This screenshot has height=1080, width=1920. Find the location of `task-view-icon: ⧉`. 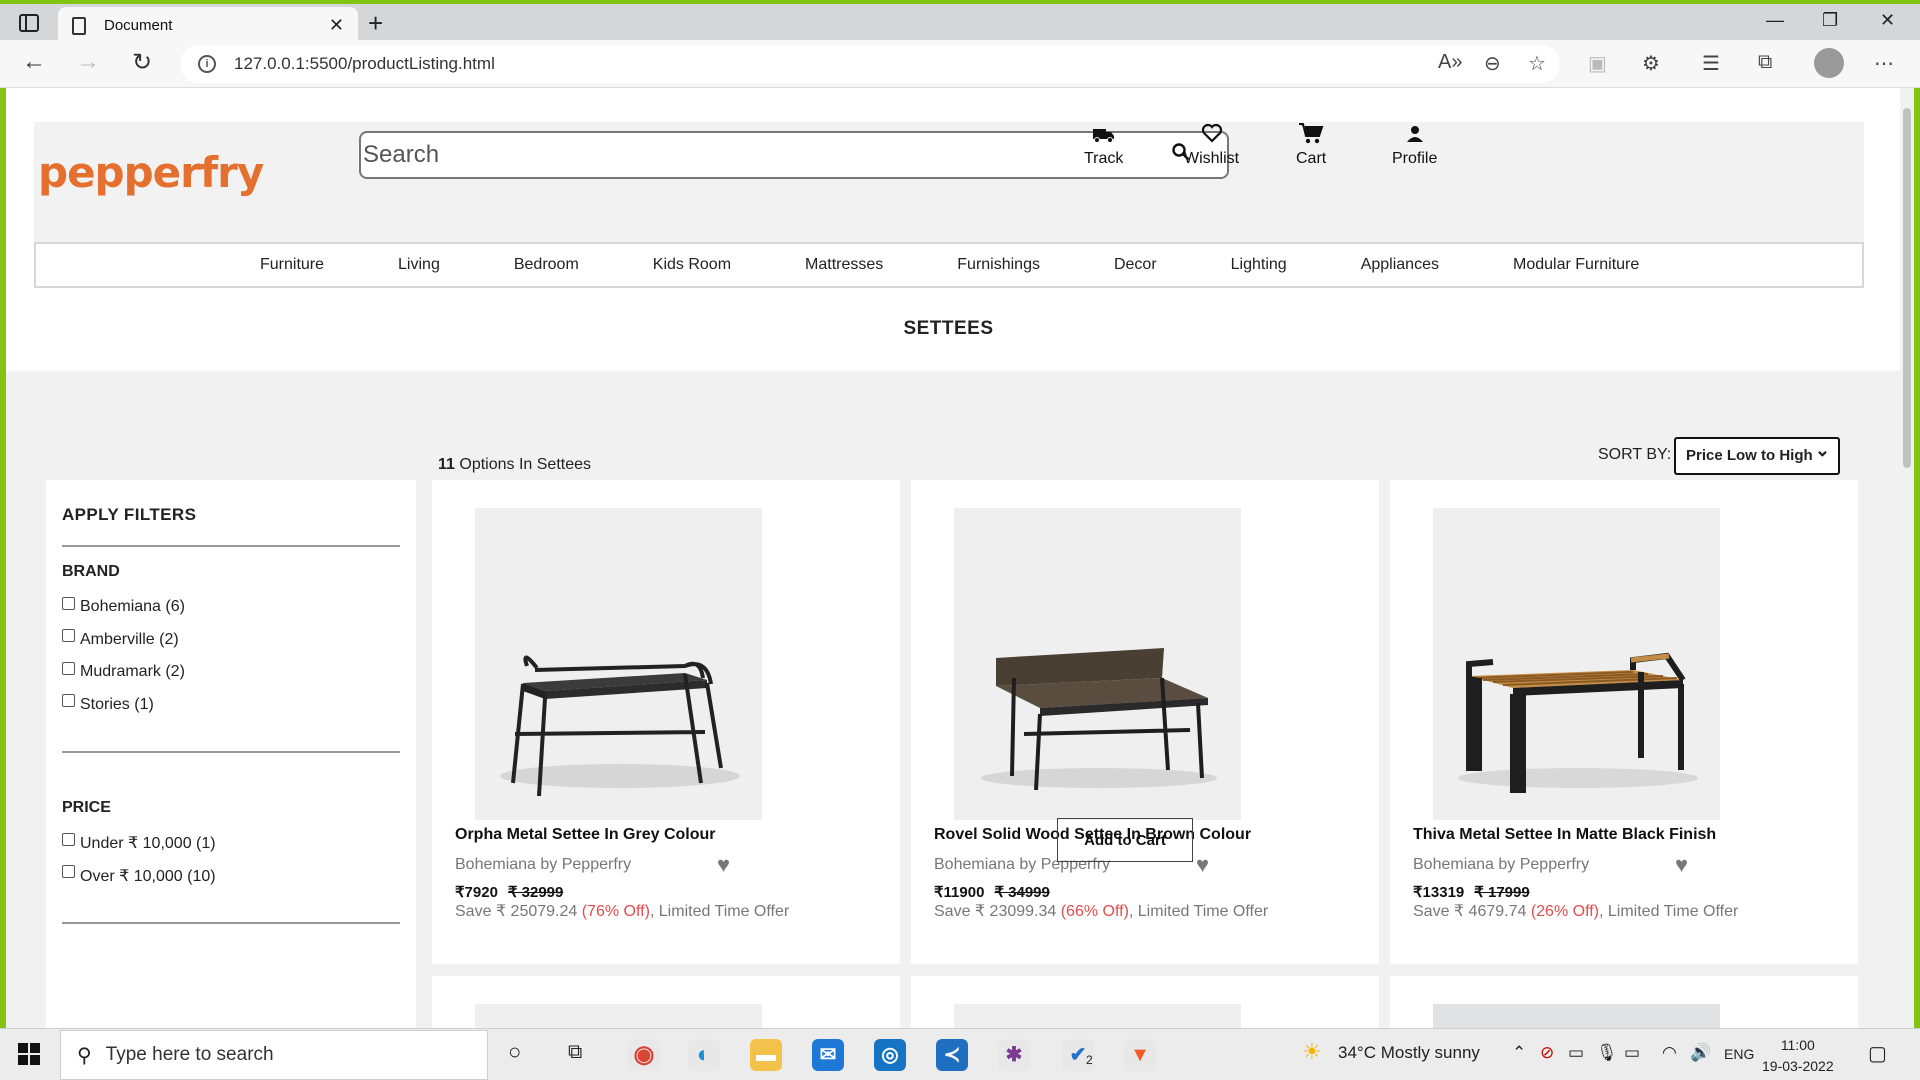

task-view-icon: ⧉ is located at coordinates (575, 1052).